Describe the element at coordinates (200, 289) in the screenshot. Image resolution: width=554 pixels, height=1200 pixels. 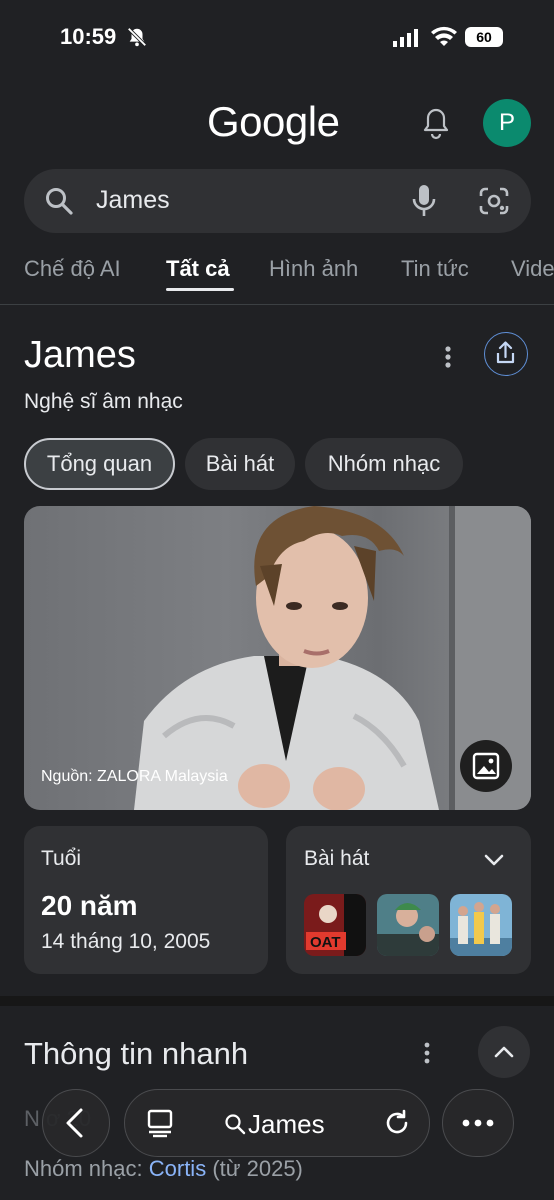
I see `active-tab-indicator` at that location.